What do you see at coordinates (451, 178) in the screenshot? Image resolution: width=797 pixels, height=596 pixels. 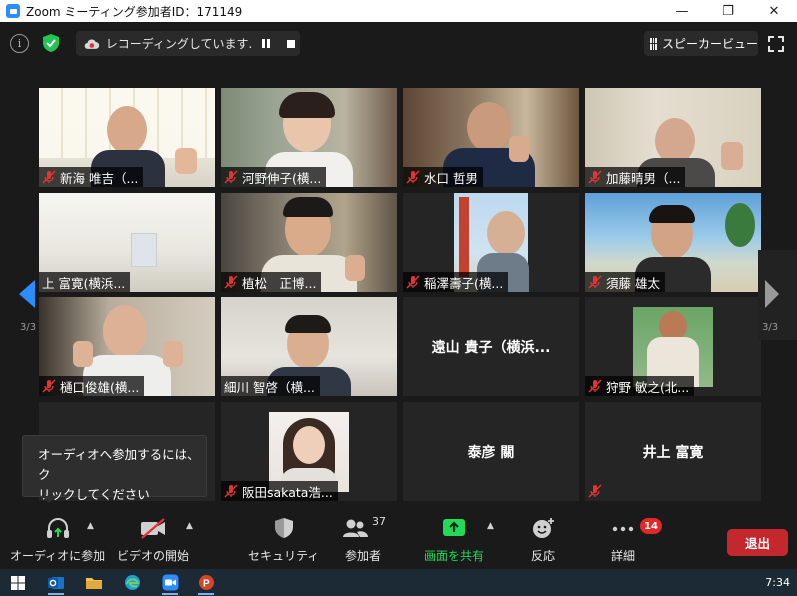 I see `participant-name: 水口 哲男` at bounding box center [451, 178].